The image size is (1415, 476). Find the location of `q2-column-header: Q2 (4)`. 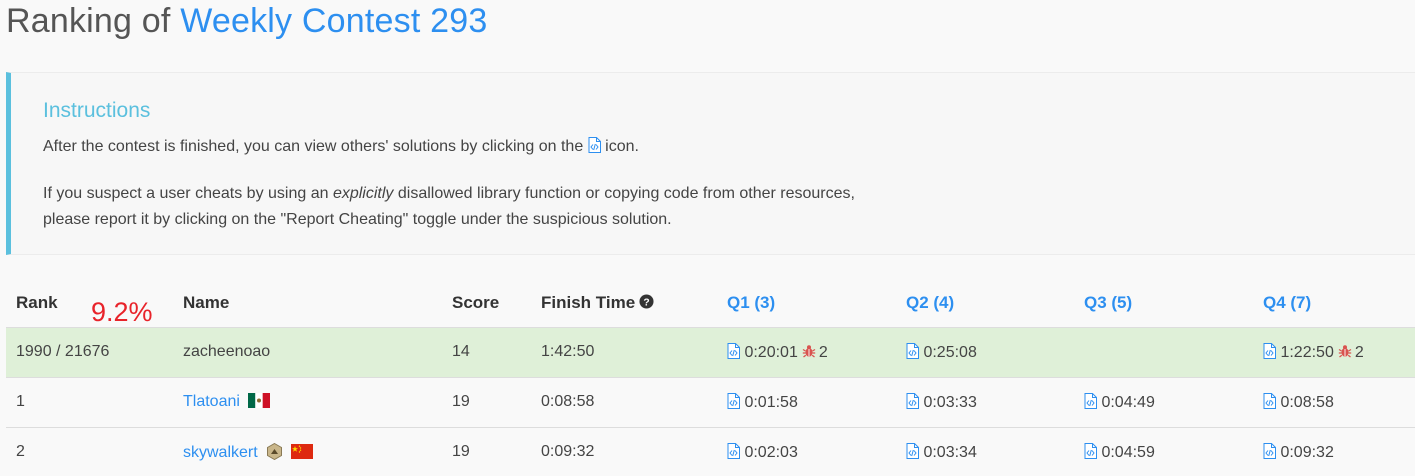

q2-column-header: Q2 (4) is located at coordinates (930, 303).